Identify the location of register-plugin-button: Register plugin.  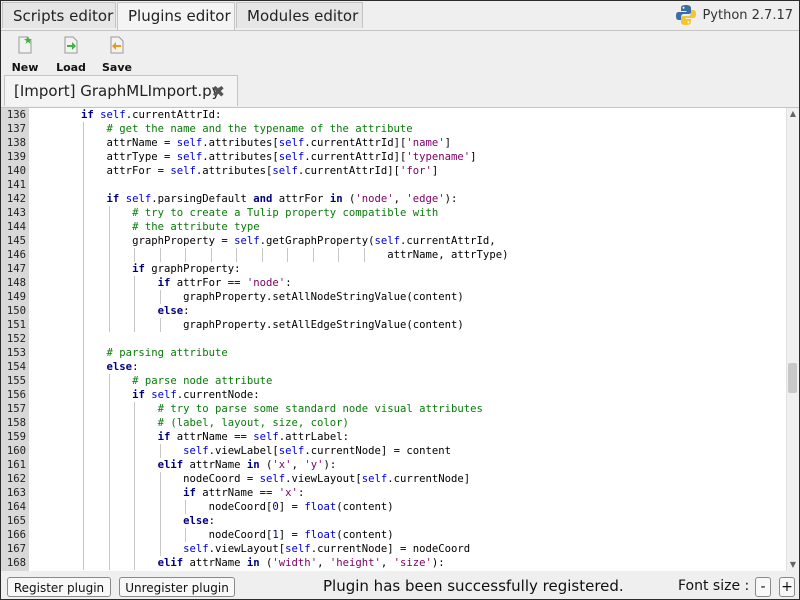
(59, 587).